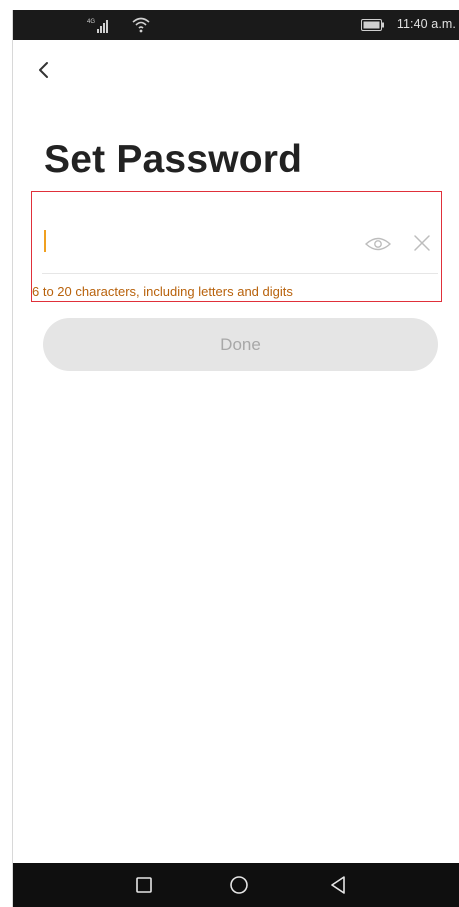 The height and width of the screenshot is (907, 459). Describe the element at coordinates (372, 25) in the screenshot. I see `battery-icon` at that location.